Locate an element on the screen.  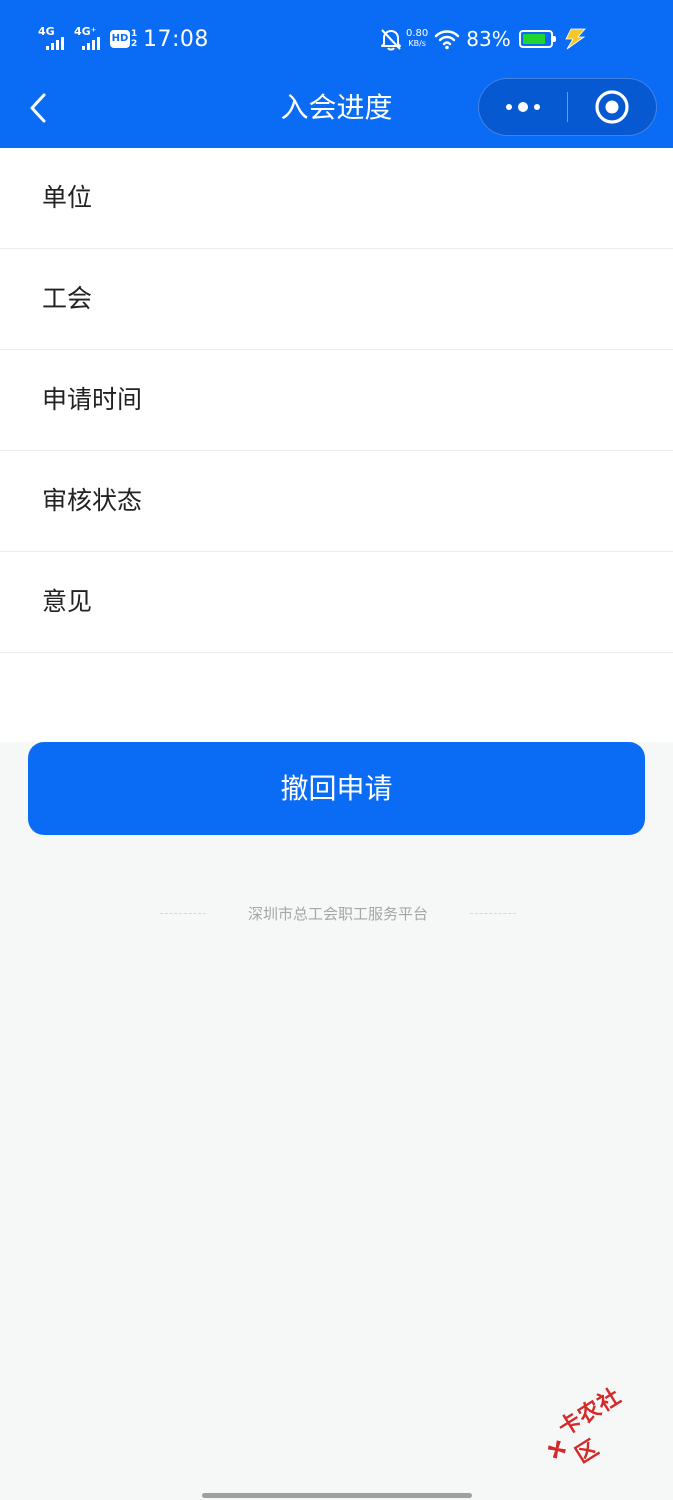
more-dots-icon is located at coordinates (523, 107).